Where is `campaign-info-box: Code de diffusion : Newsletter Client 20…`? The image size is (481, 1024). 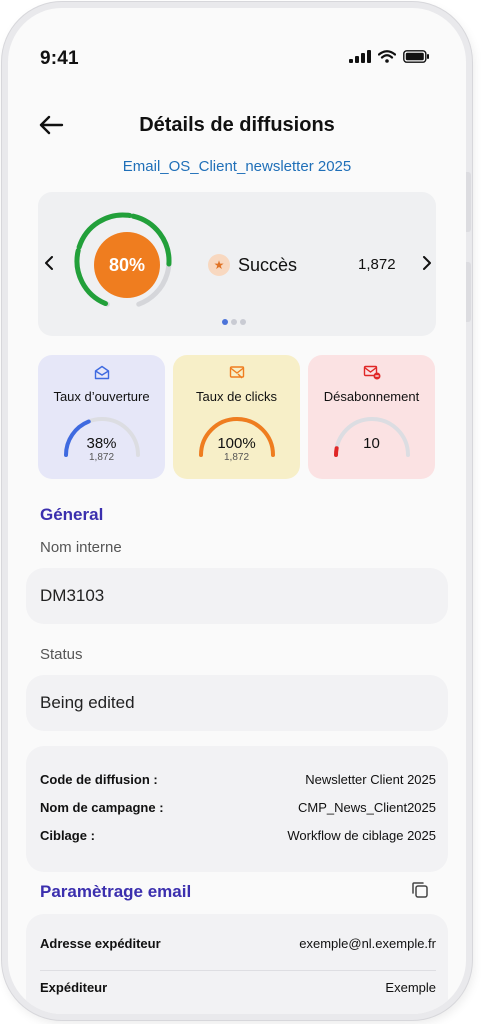
campaign-info-box: Code de diffusion : Newsletter Client 20… is located at coordinates (237, 809).